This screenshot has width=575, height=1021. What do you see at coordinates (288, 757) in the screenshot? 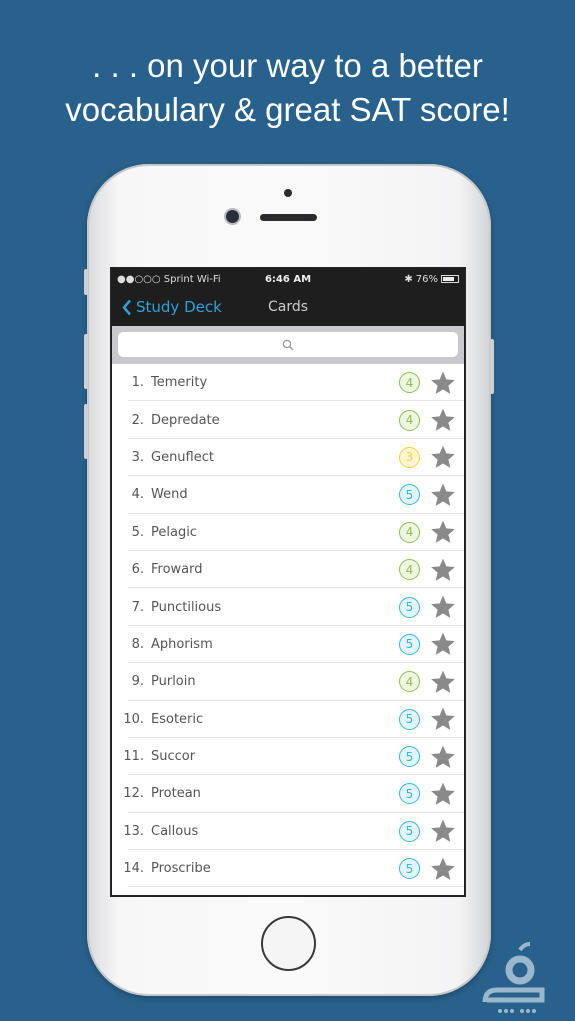
I see `card-row: 11. Succor 5` at bounding box center [288, 757].